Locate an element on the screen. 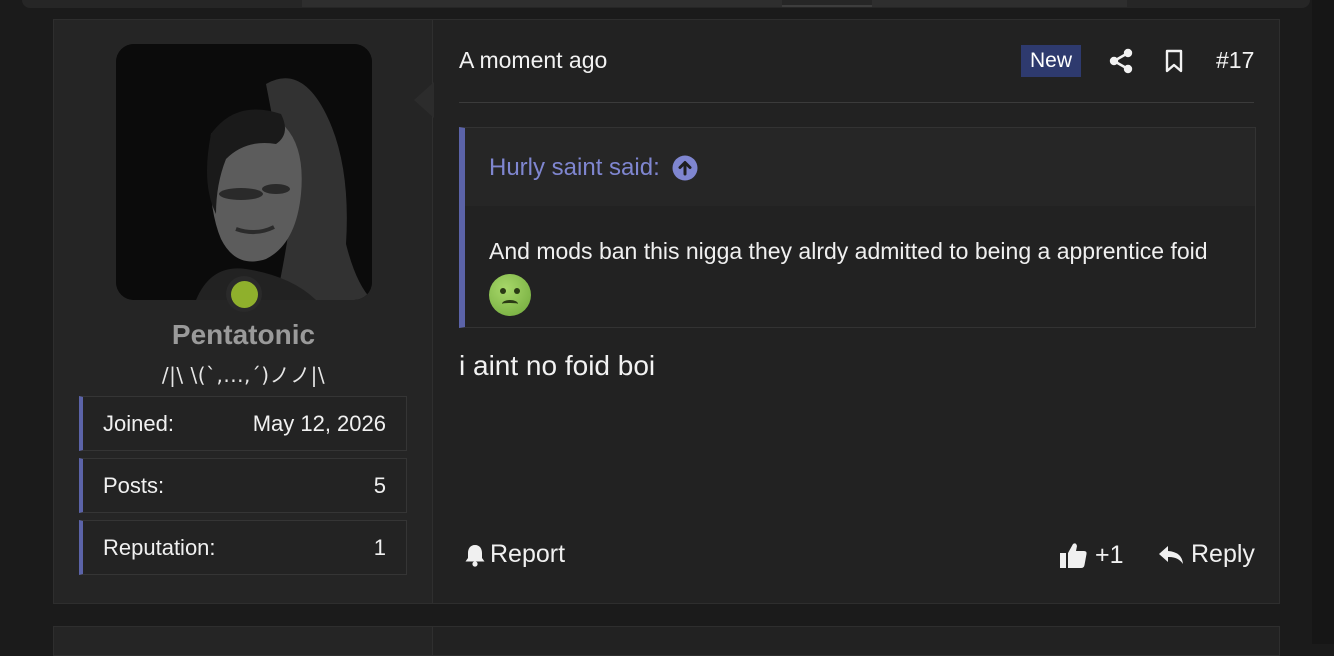 Image resolution: width=1334 pixels, height=656 pixels. online-status-indicator is located at coordinates (244, 294).